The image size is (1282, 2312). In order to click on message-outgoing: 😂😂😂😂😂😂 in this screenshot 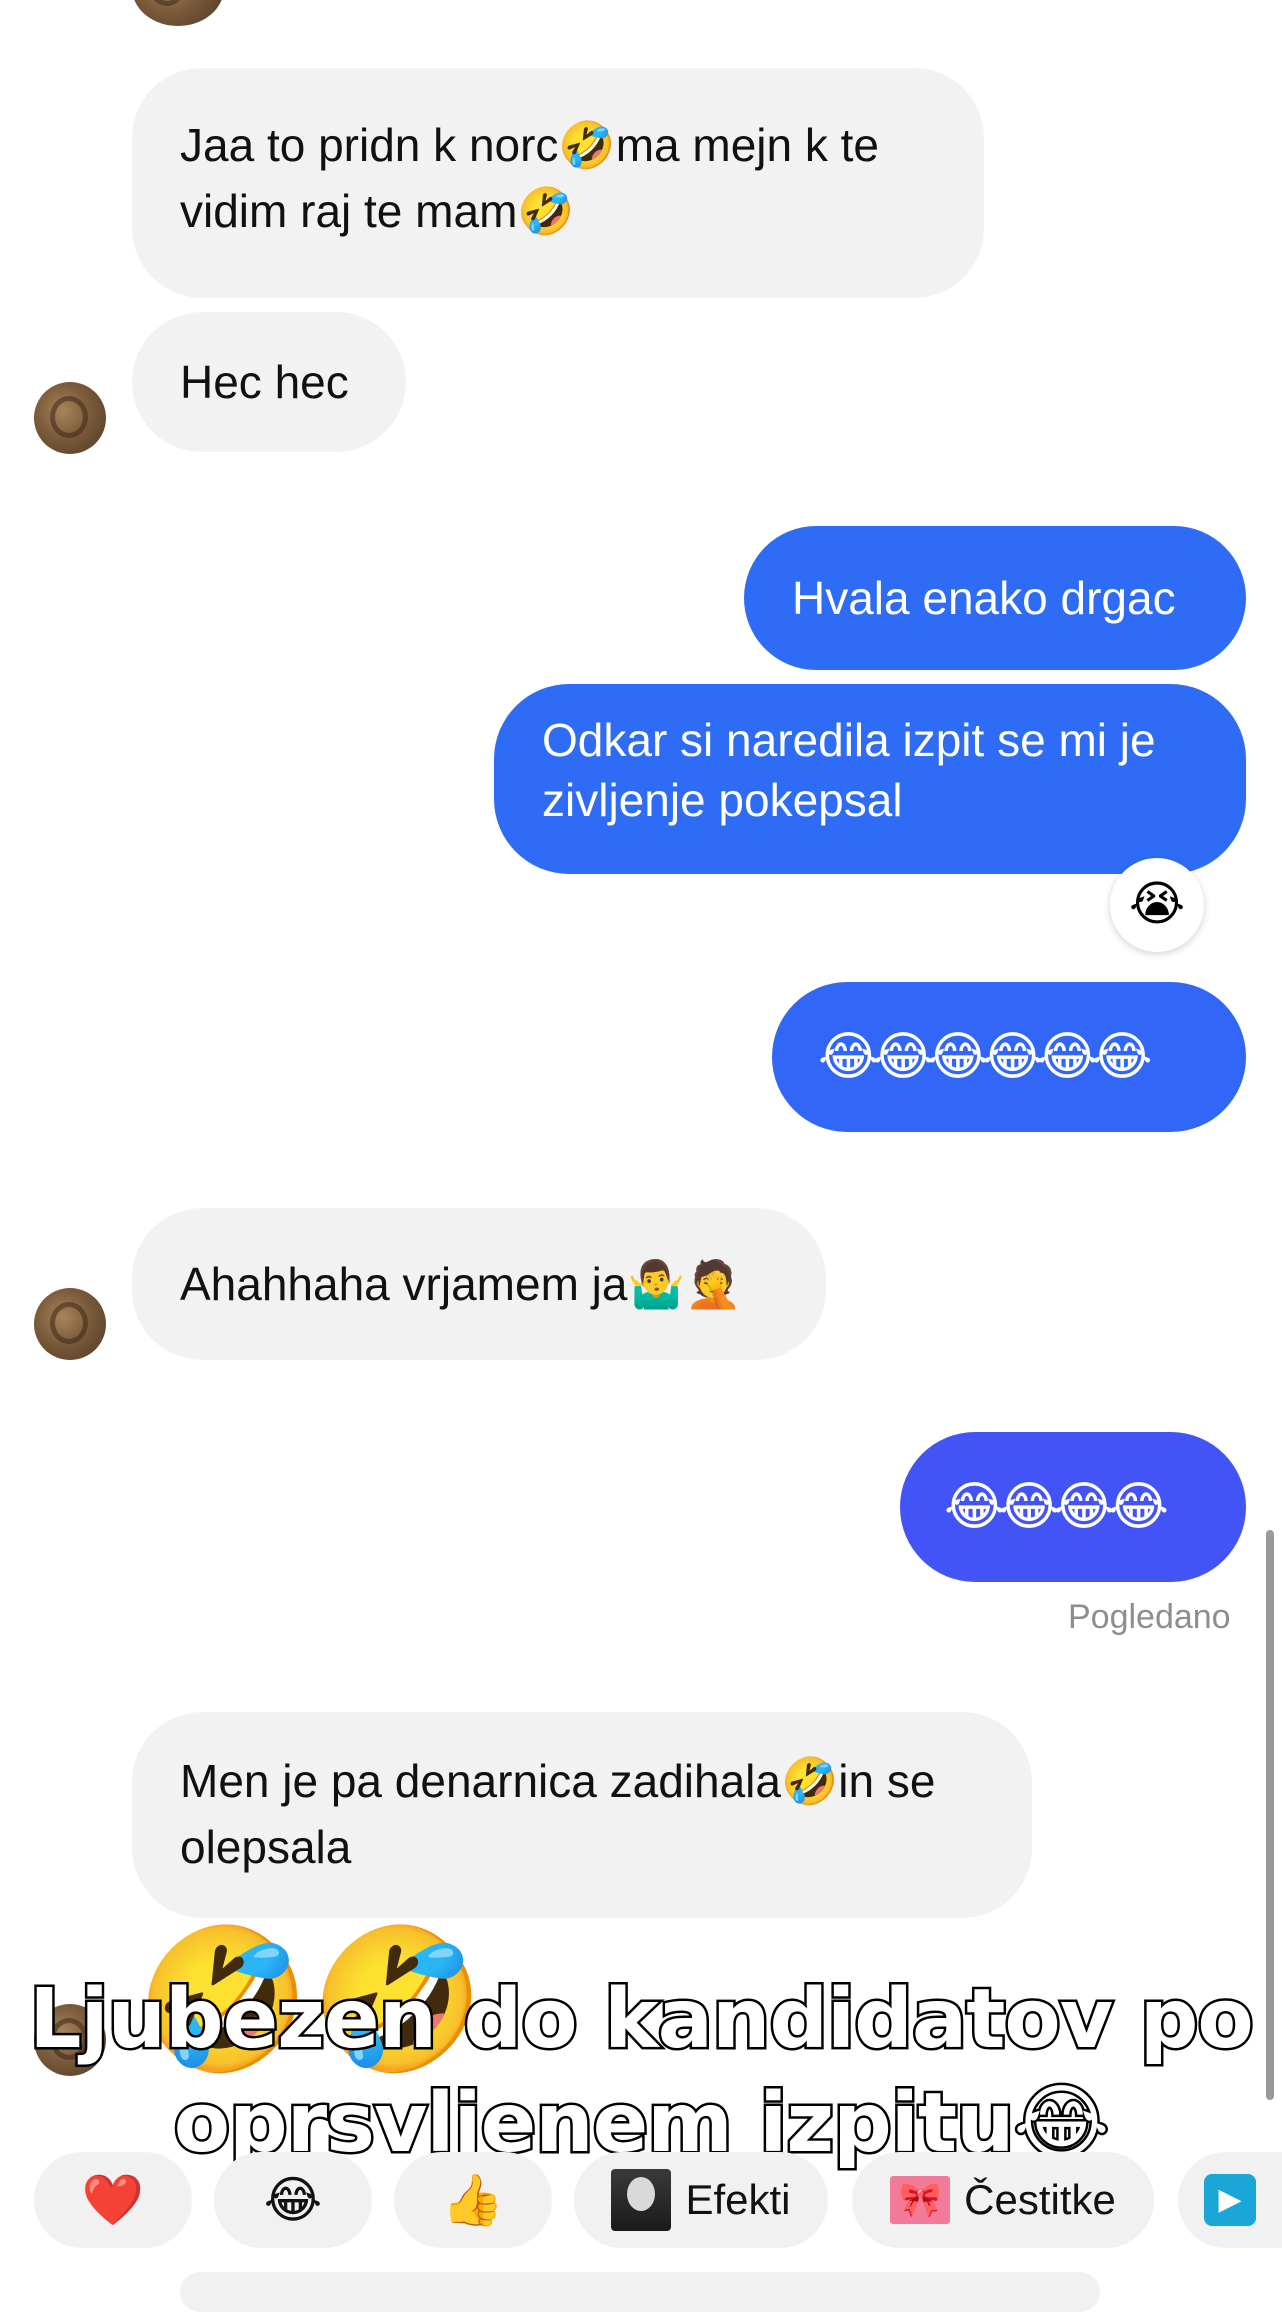, I will do `click(1009, 1057)`.